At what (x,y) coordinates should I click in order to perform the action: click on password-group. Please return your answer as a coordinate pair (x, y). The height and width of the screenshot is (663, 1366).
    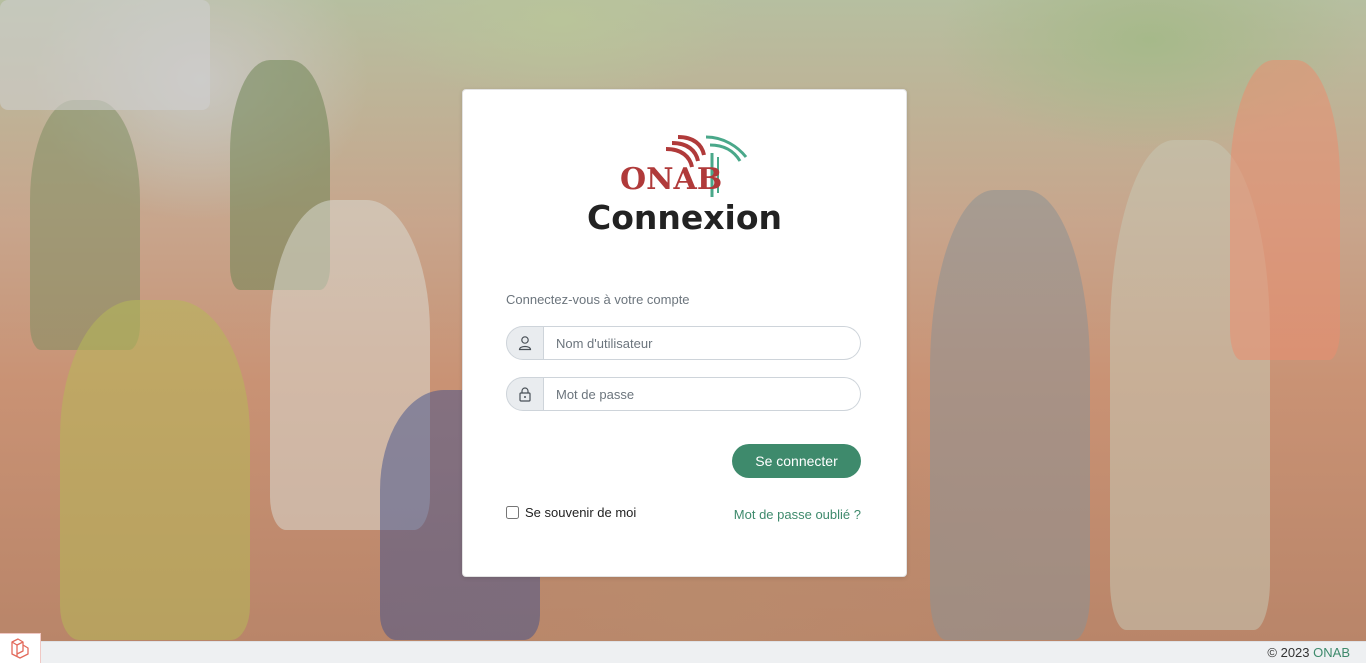
    Looking at the image, I should click on (683, 394).